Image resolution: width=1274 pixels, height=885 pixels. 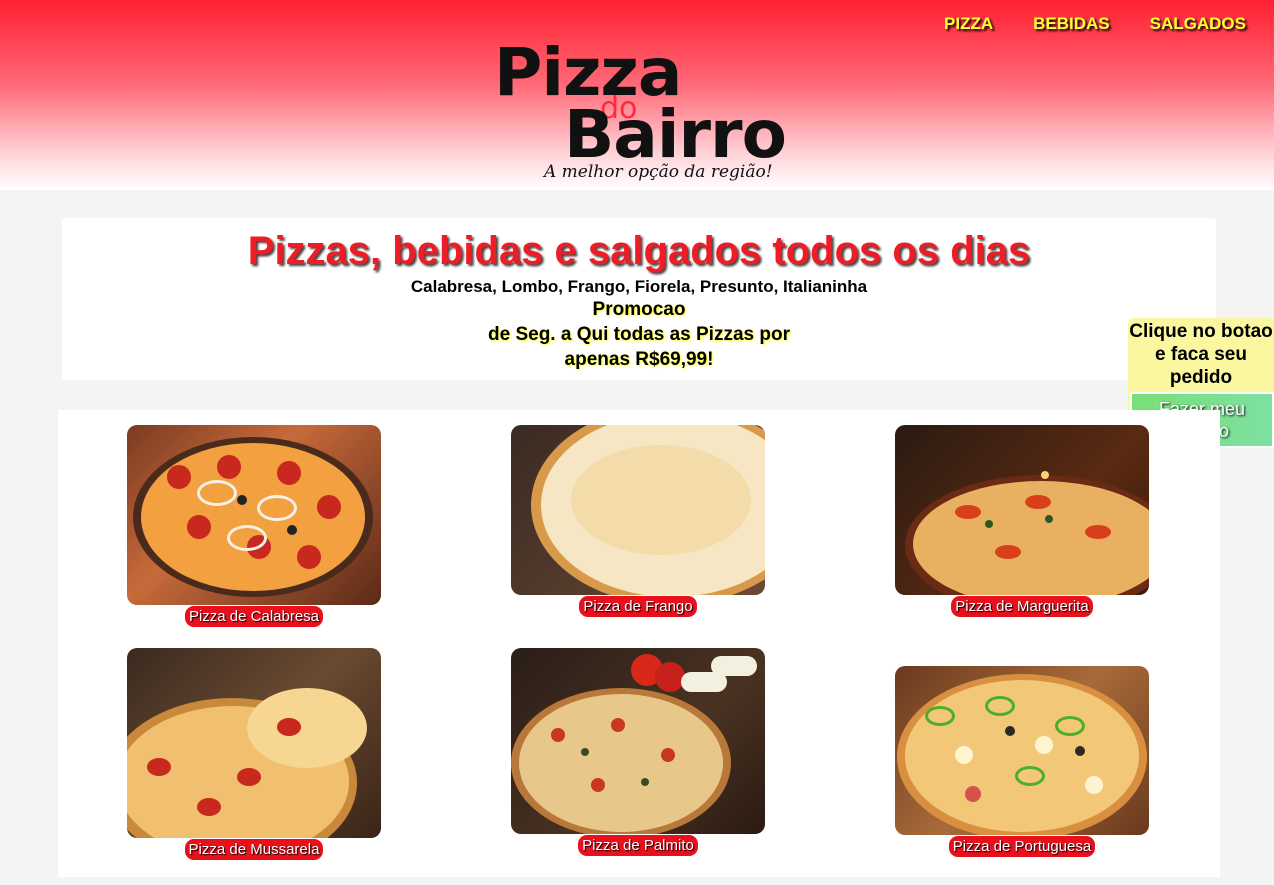 I want to click on product-label: Pizza de Marguerita, so click(x=1022, y=606).